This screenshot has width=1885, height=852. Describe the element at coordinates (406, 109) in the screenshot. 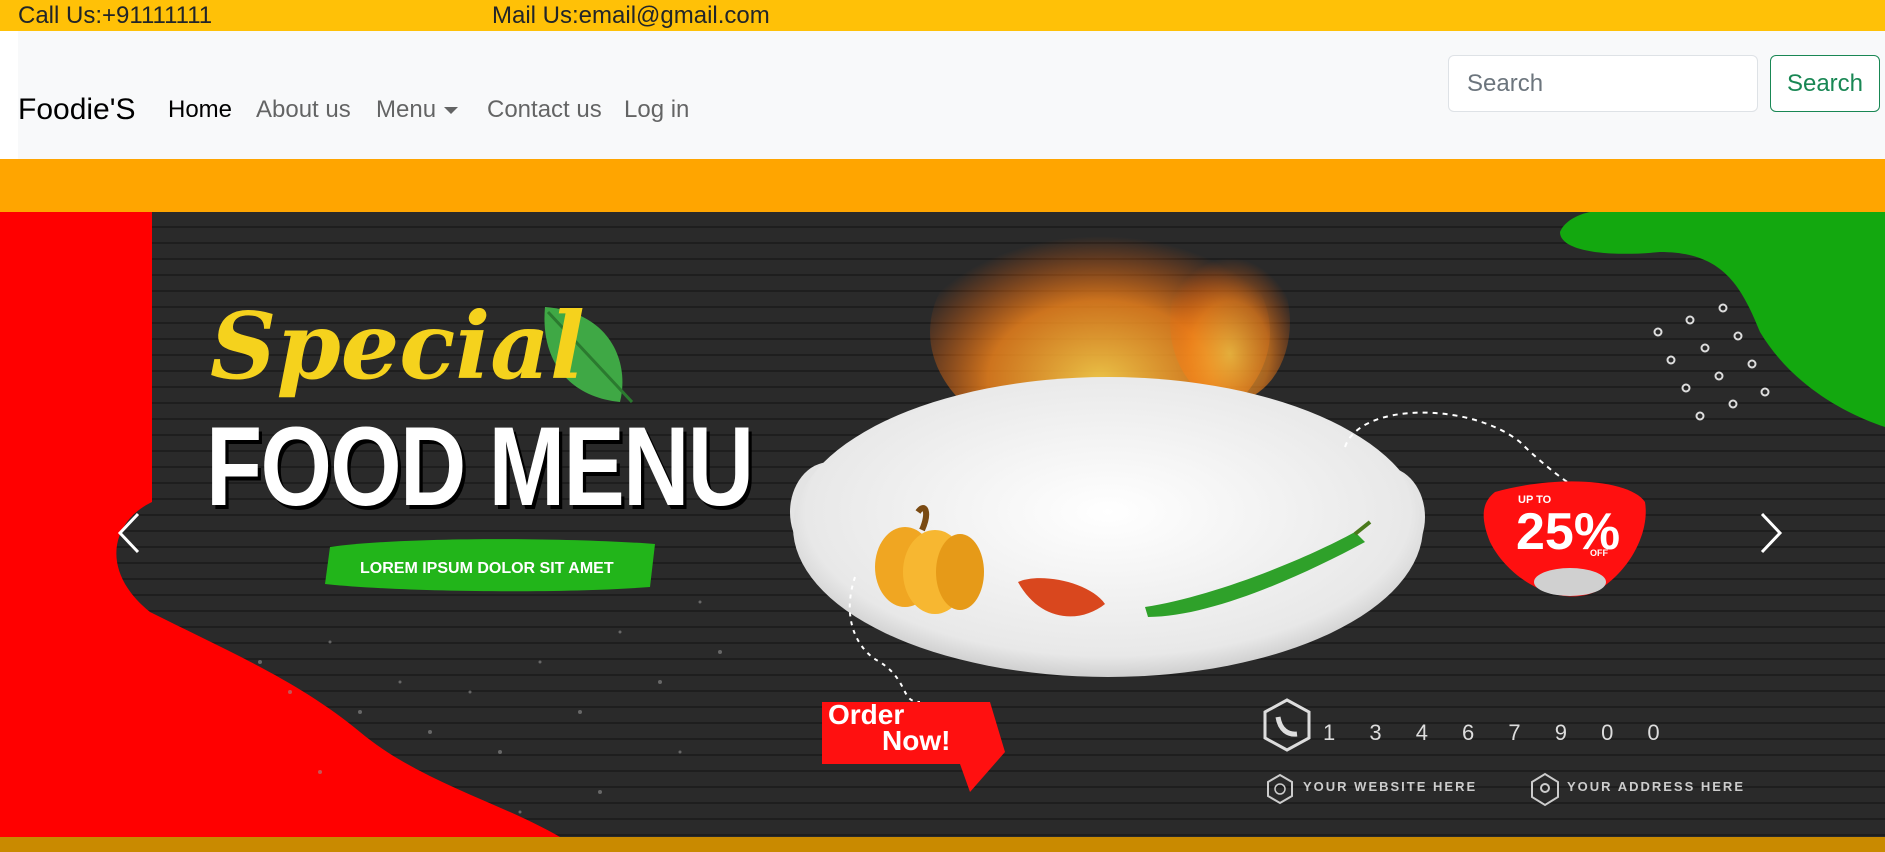

I see `nav-link-menu-label: Menu` at that location.